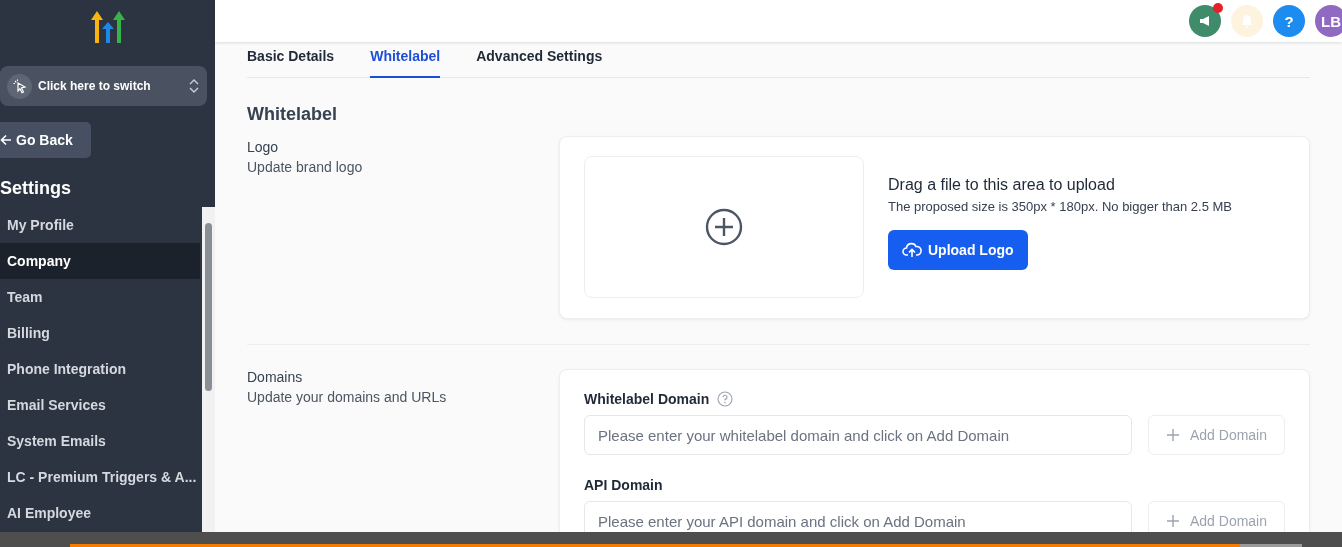 The image size is (1342, 547). What do you see at coordinates (100, 405) in the screenshot?
I see `sidebar-item: Email Services` at bounding box center [100, 405].